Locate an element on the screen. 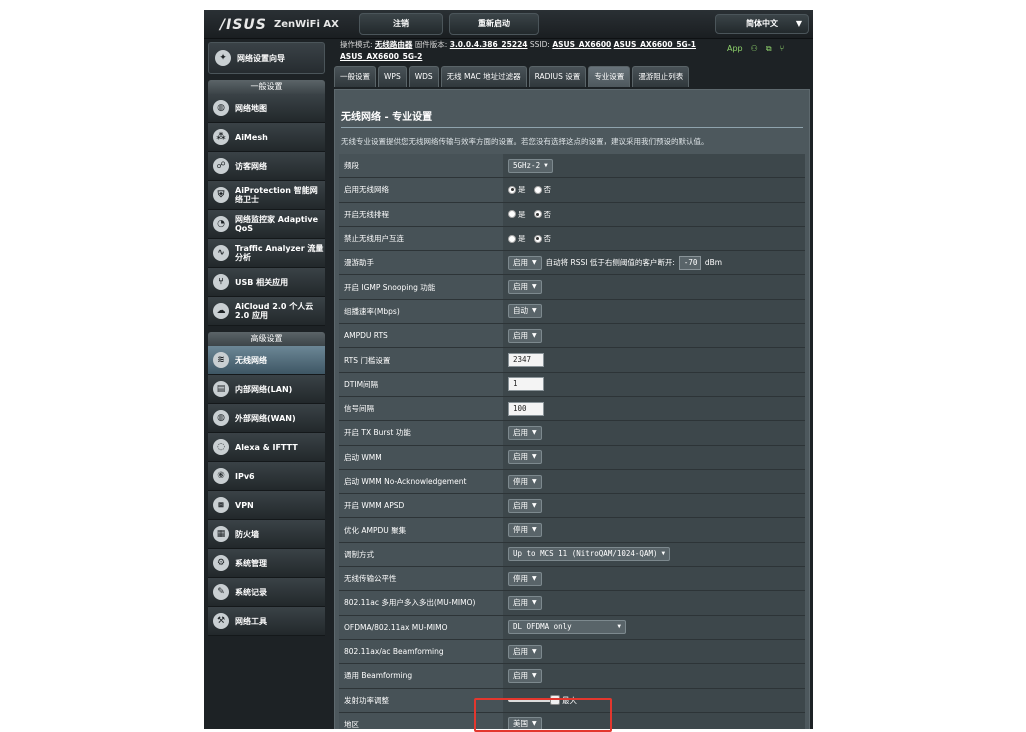 This screenshot has height=732, width=1026. setting-text-input: 1 is located at coordinates (526, 384).